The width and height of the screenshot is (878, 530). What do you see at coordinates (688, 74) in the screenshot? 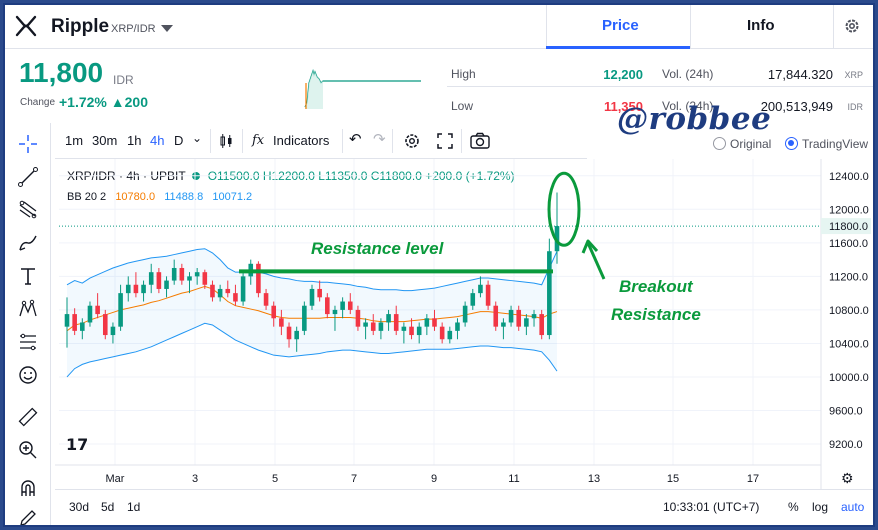
I see `volume-label: Vol. (24h)` at bounding box center [688, 74].